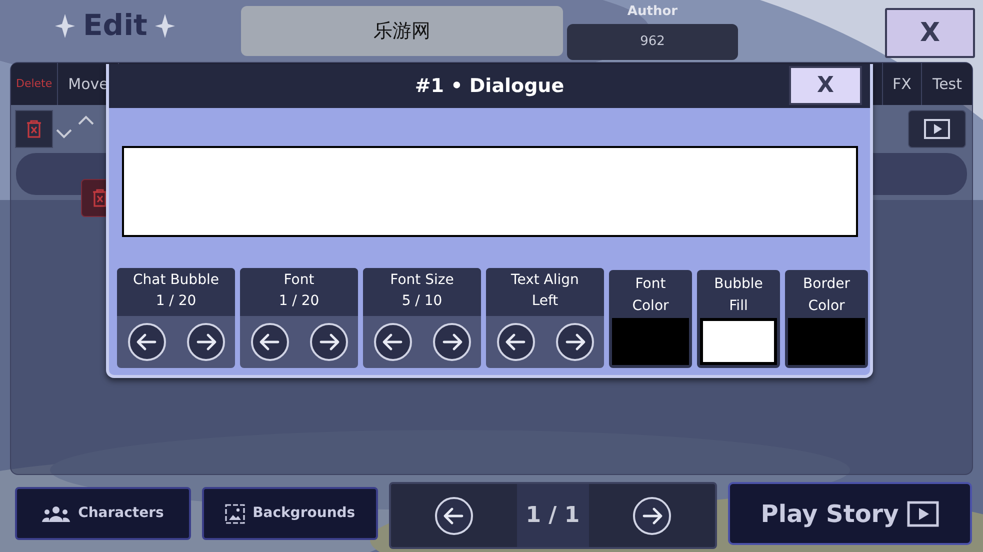 The image size is (983, 552). Describe the element at coordinates (902, 84) in the screenshot. I see `toolbar-tab: FX` at that location.